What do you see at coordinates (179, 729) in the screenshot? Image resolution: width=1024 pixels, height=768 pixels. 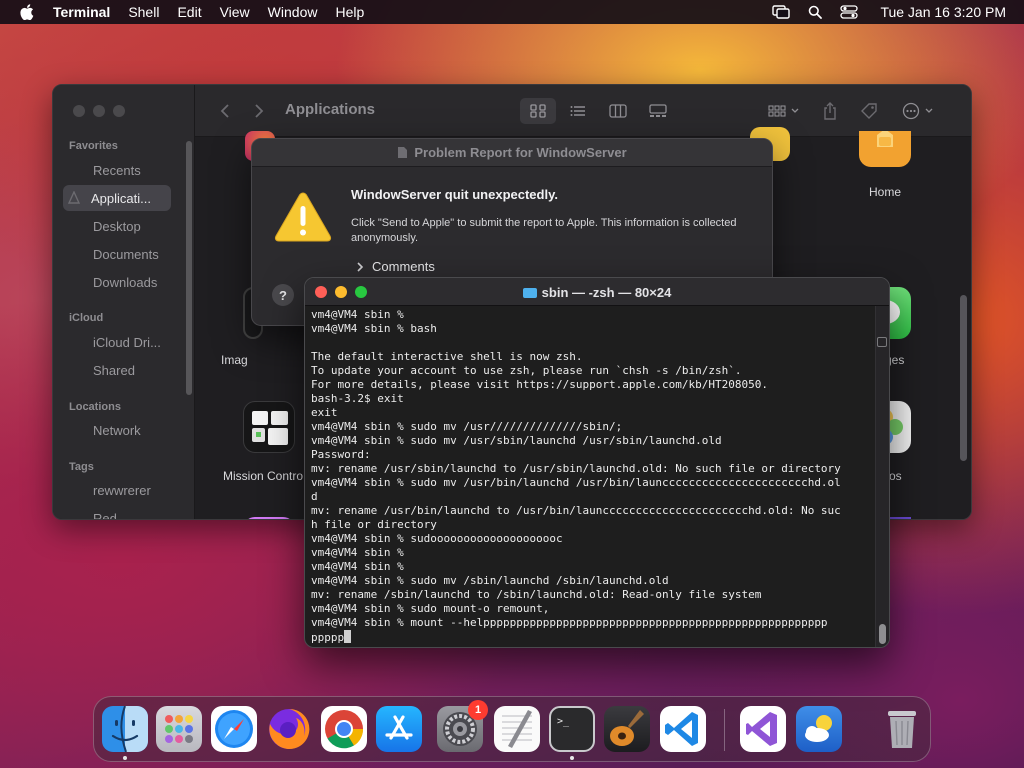 I see `dock-launchpad-icon` at bounding box center [179, 729].